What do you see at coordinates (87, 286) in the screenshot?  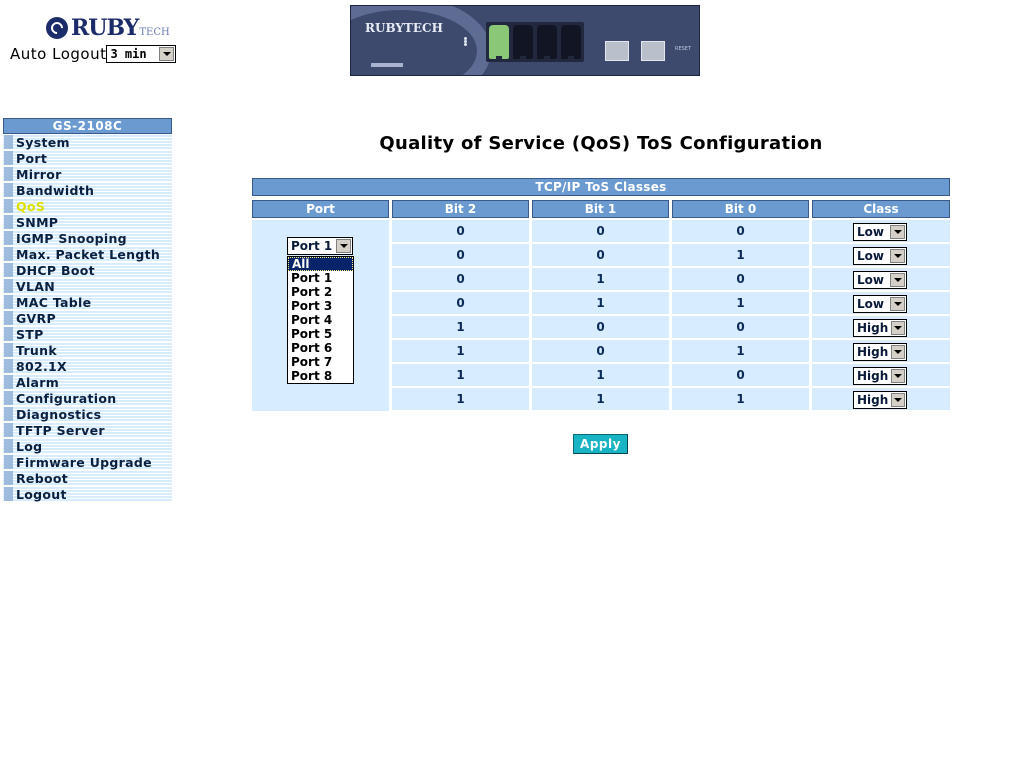 I see `sidebar-item-vlan: VLAN` at bounding box center [87, 286].